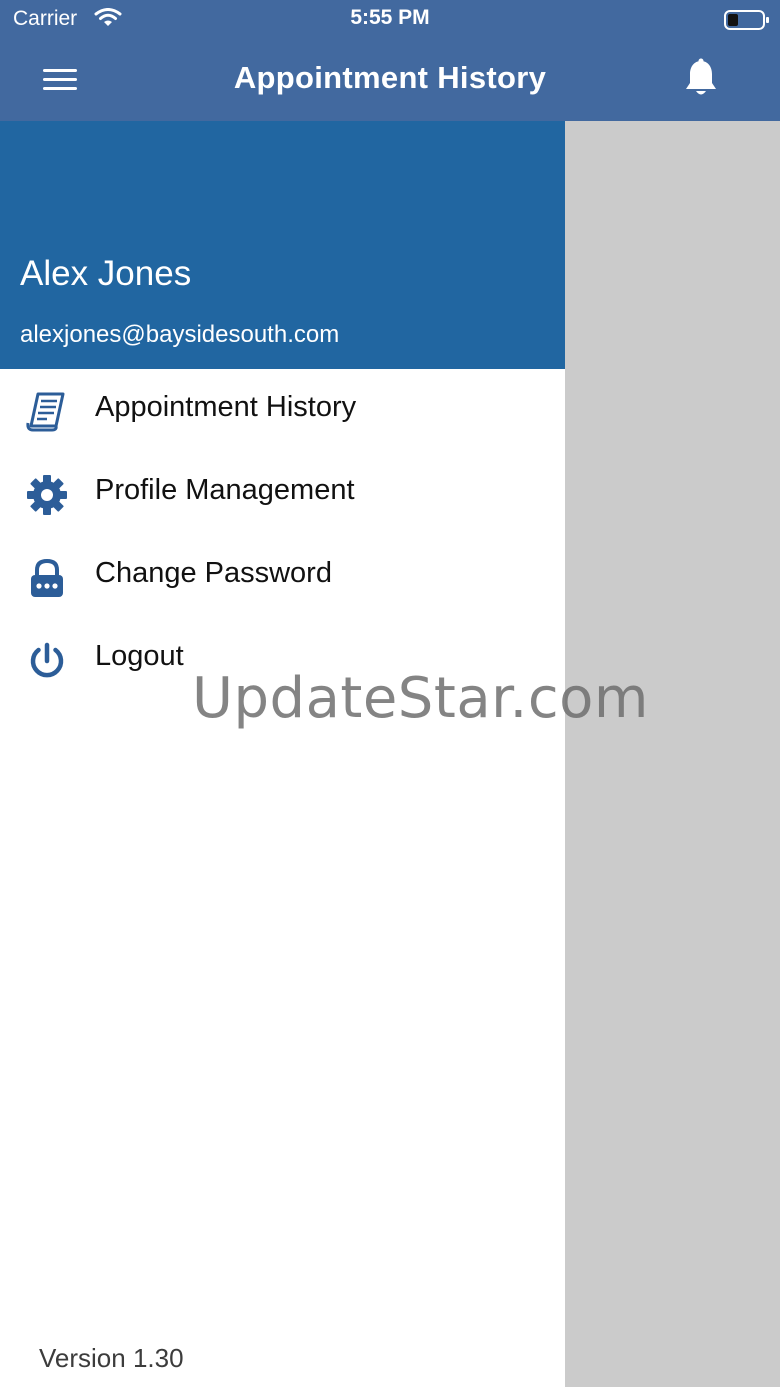 Image resolution: width=780 pixels, height=1387 pixels. Describe the element at coordinates (47, 660) in the screenshot. I see `power-icon` at that location.